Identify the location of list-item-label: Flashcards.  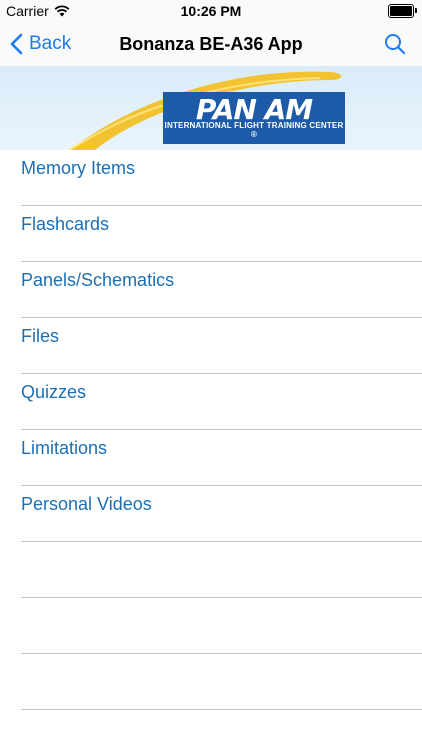
(65, 224).